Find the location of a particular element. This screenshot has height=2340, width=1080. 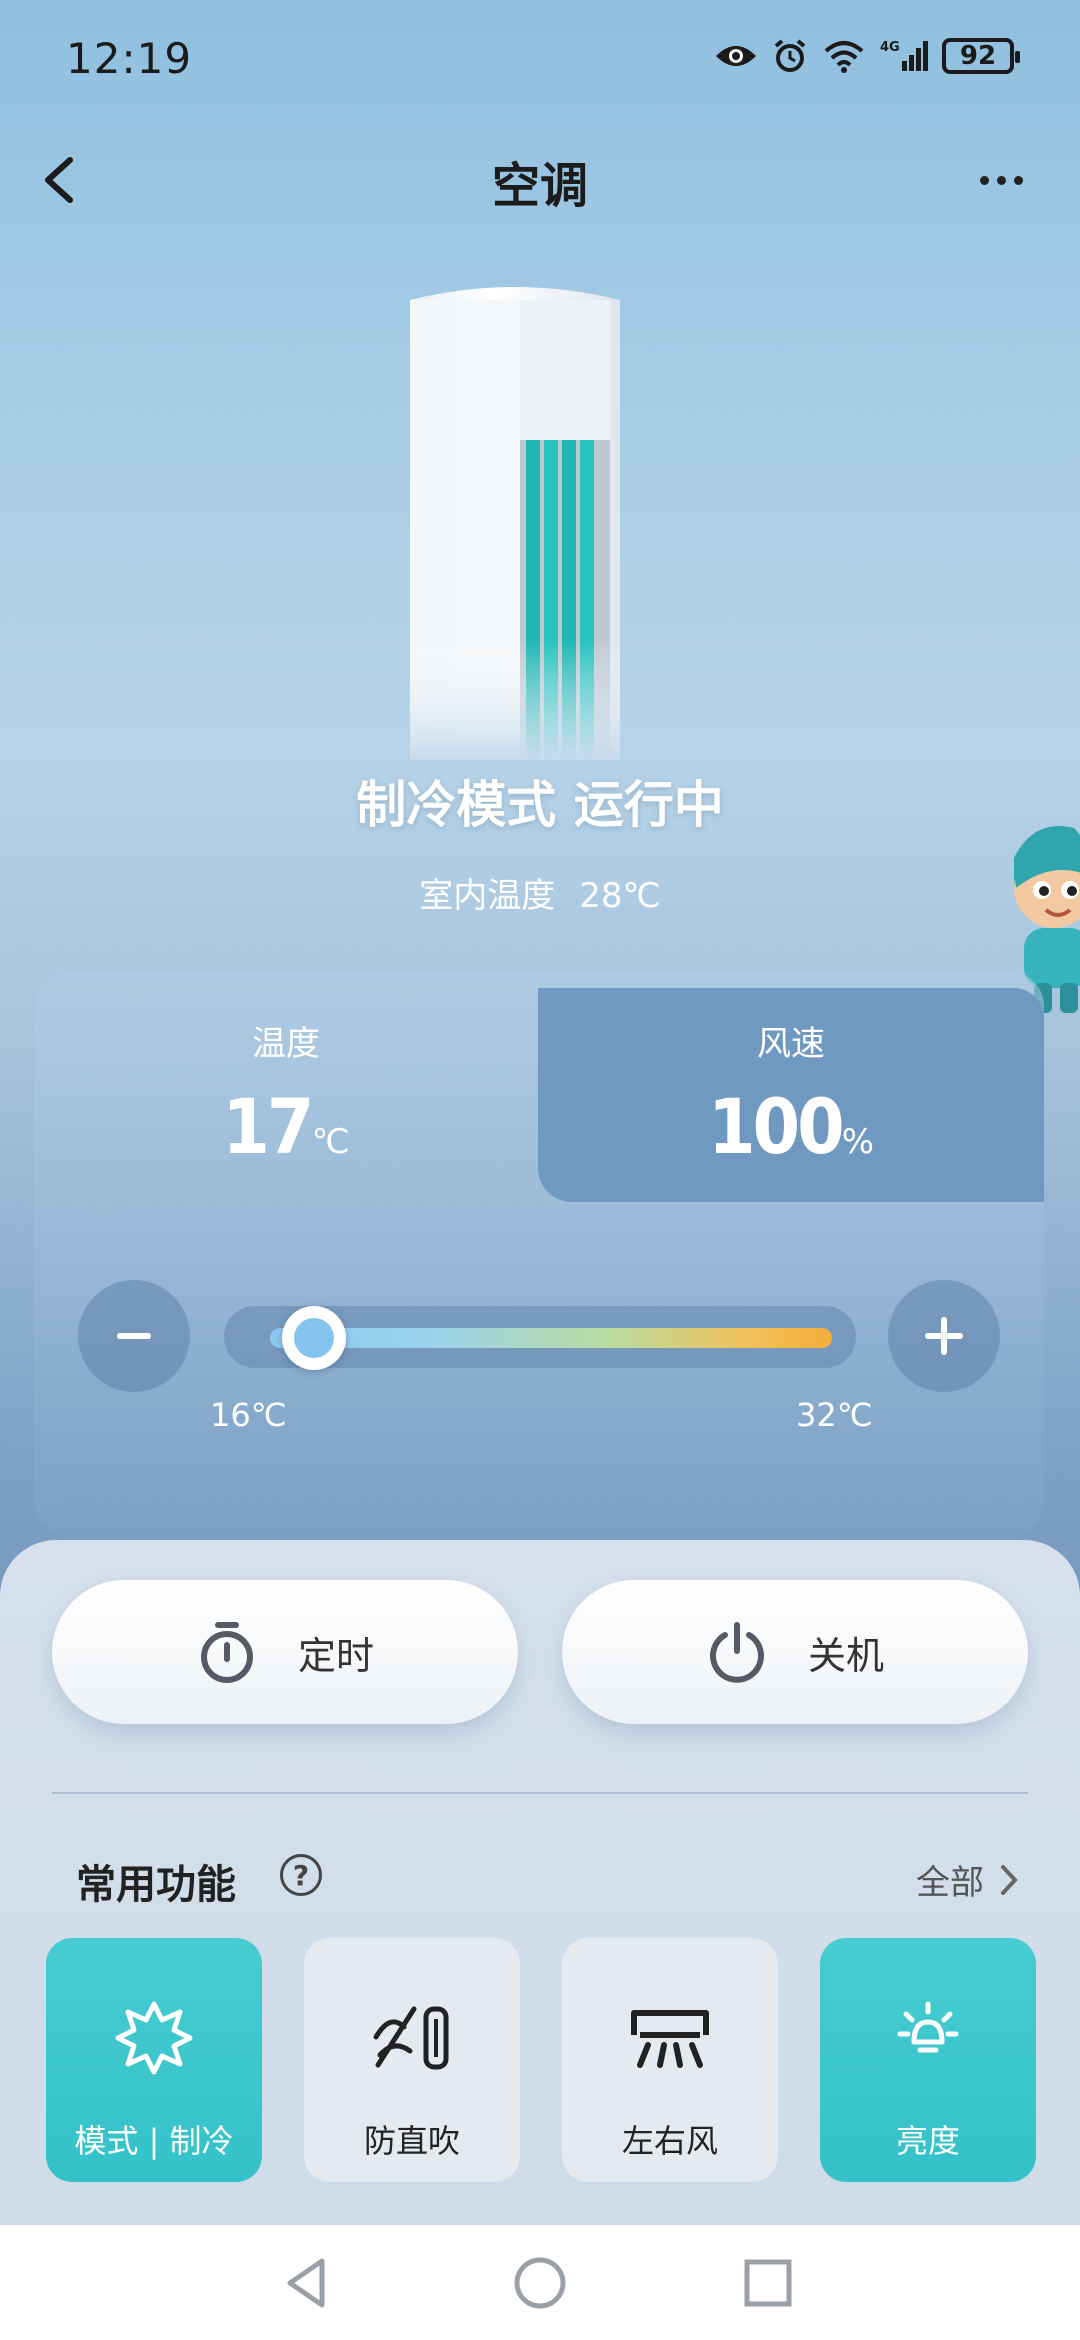

temperature-value: 17℃ is located at coordinates (286, 1126).